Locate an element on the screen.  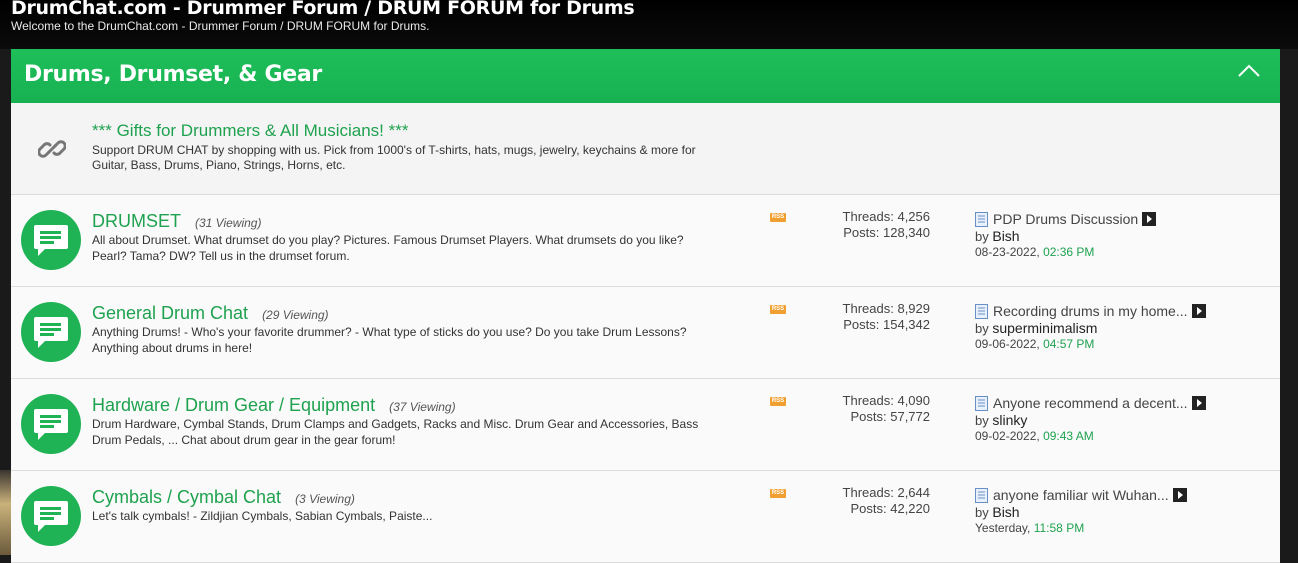
viewing-count: (31 Viewing) is located at coordinates (228, 223).